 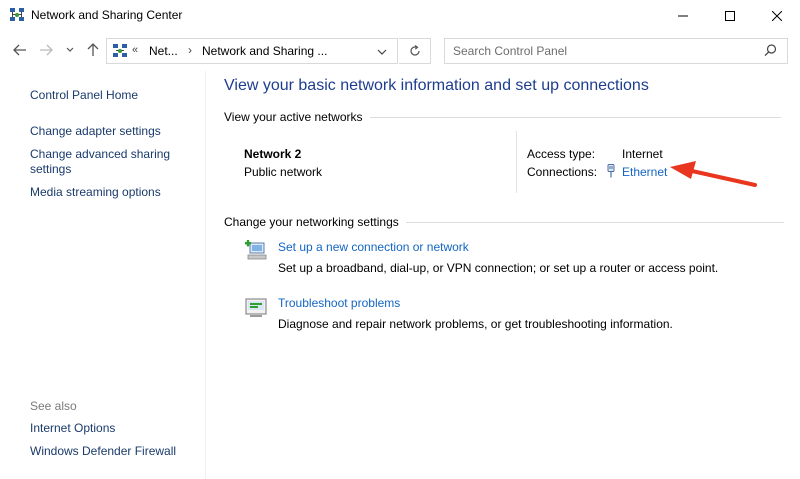 I want to click on arrow-right-icon, so click(x=46, y=50).